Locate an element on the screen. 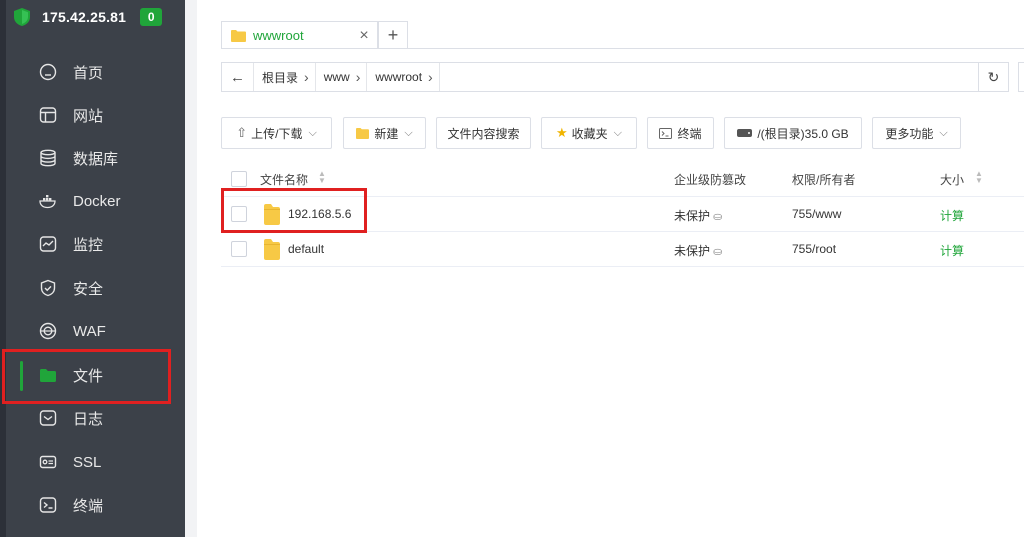 This screenshot has width=1024, height=537. path-search-box is located at coordinates (1021, 77).